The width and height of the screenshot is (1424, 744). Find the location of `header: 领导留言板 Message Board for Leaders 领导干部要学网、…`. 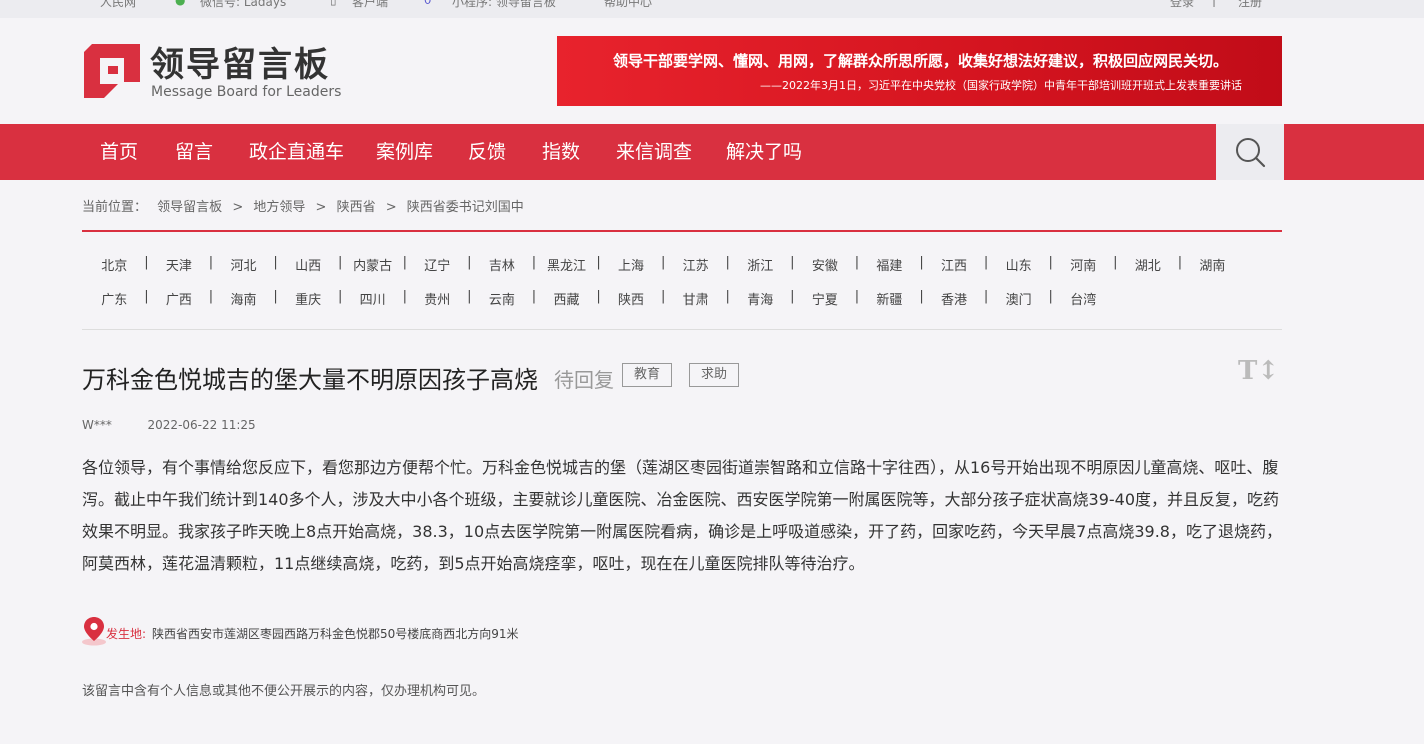

header: 领导留言板 Message Board for Leaders 领导干部要学网、… is located at coordinates (712, 71).